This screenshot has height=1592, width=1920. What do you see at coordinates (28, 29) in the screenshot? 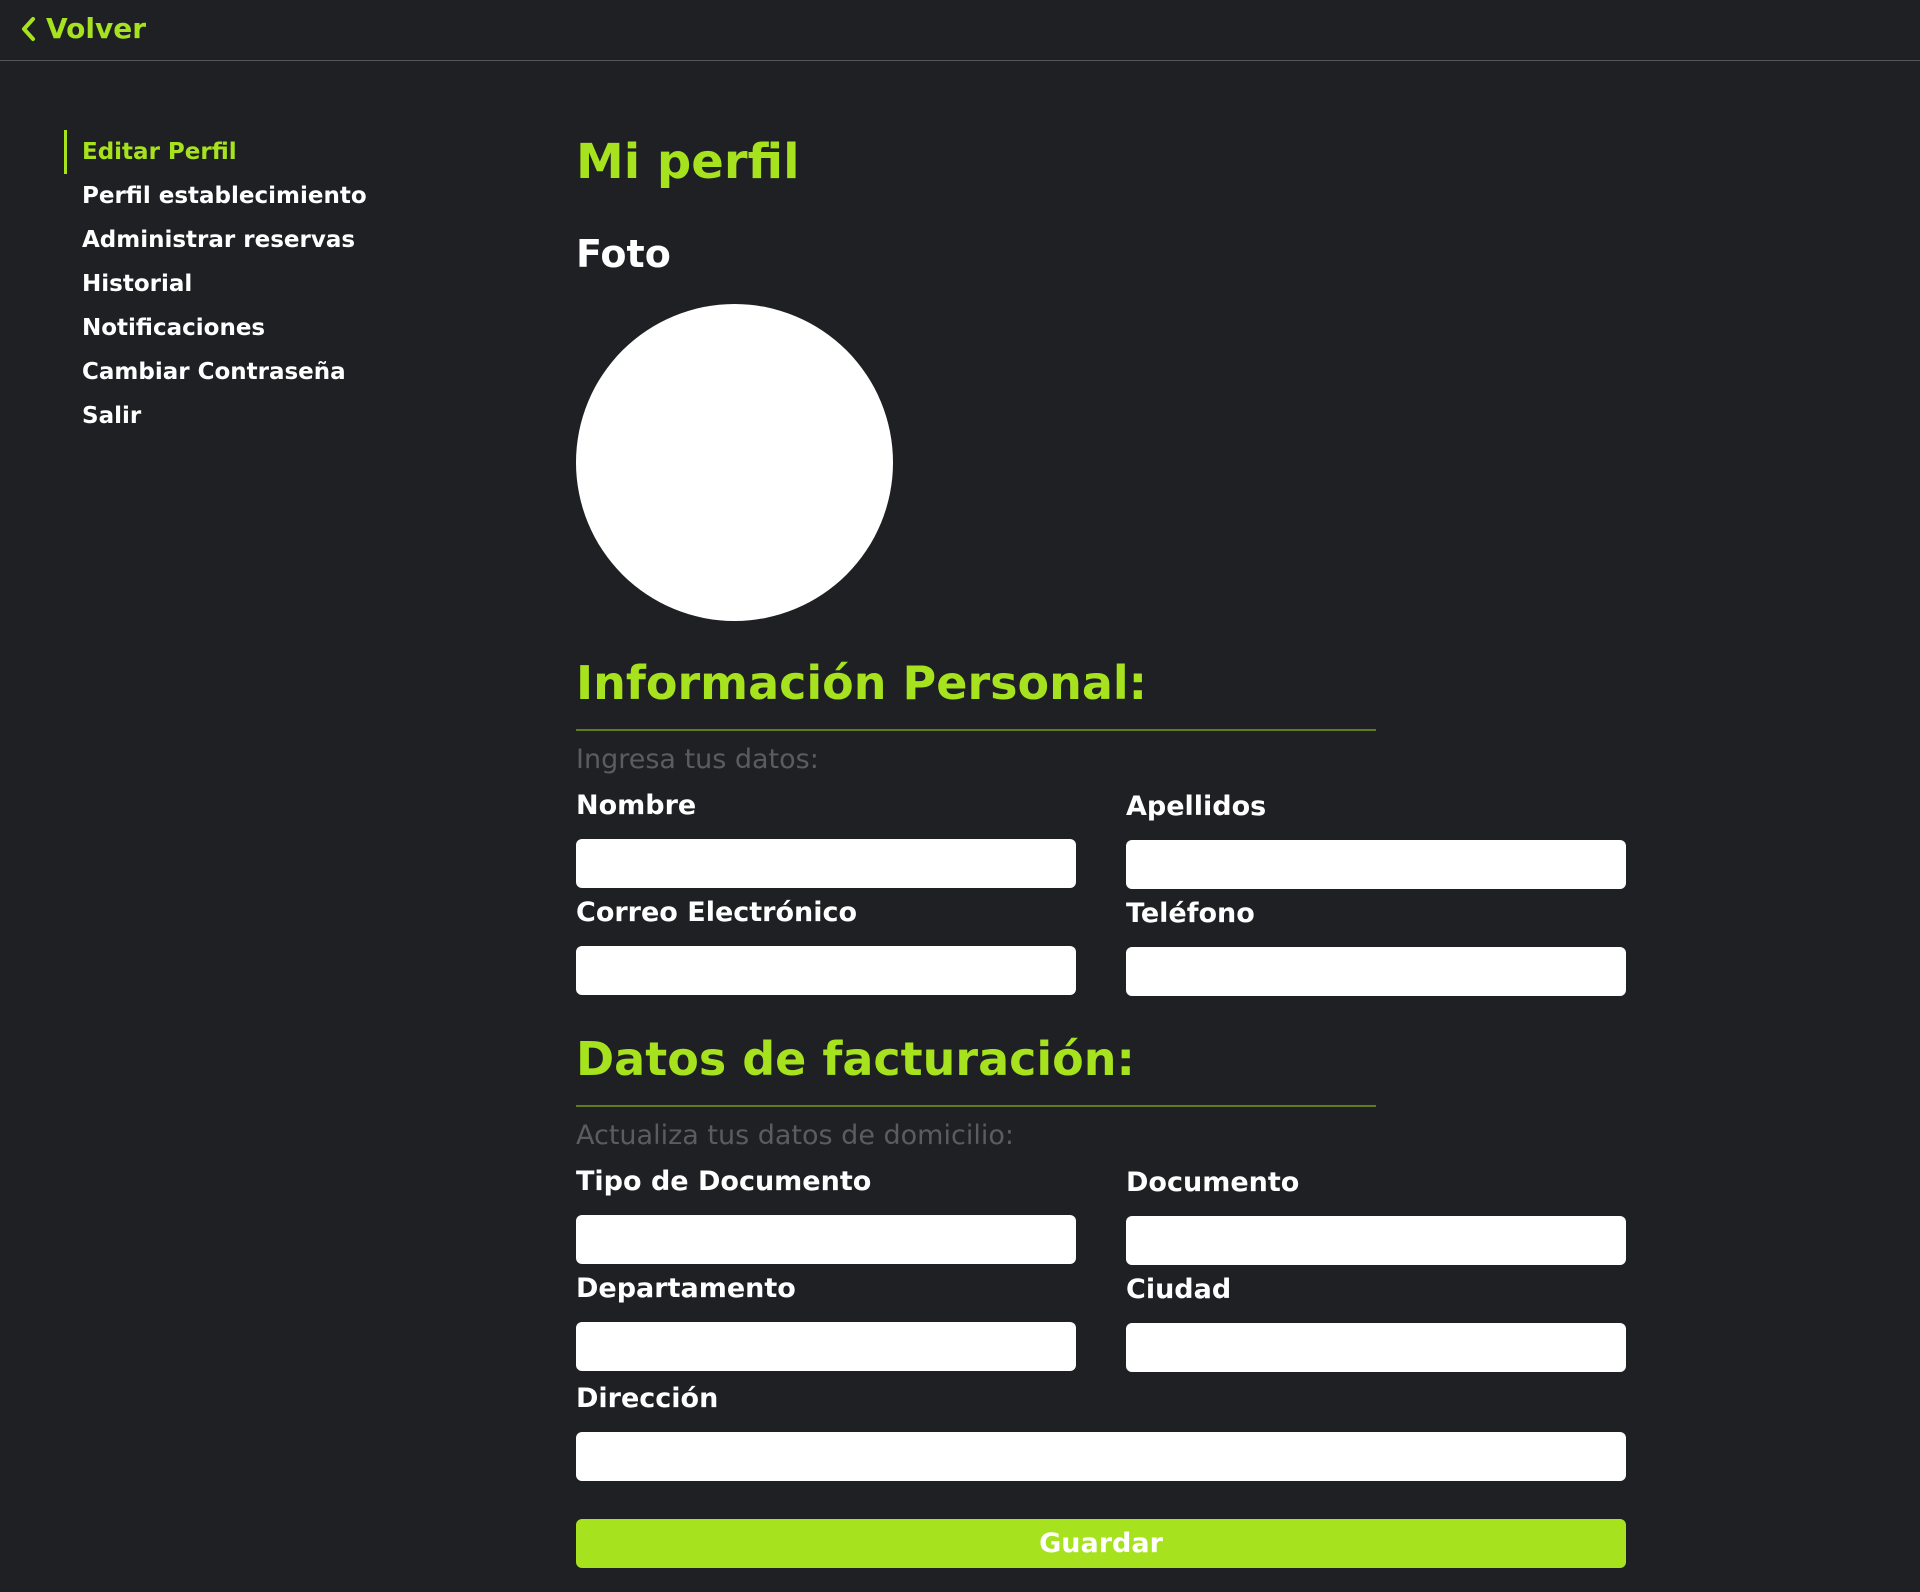
I see `chevron-left-icon` at bounding box center [28, 29].